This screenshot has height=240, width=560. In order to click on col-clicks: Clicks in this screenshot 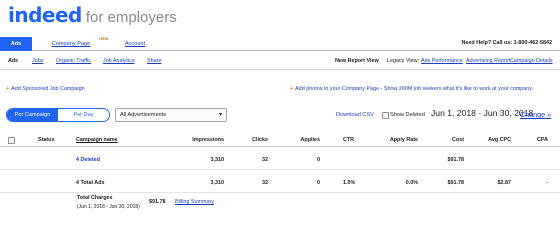, I will do `click(260, 140)`.